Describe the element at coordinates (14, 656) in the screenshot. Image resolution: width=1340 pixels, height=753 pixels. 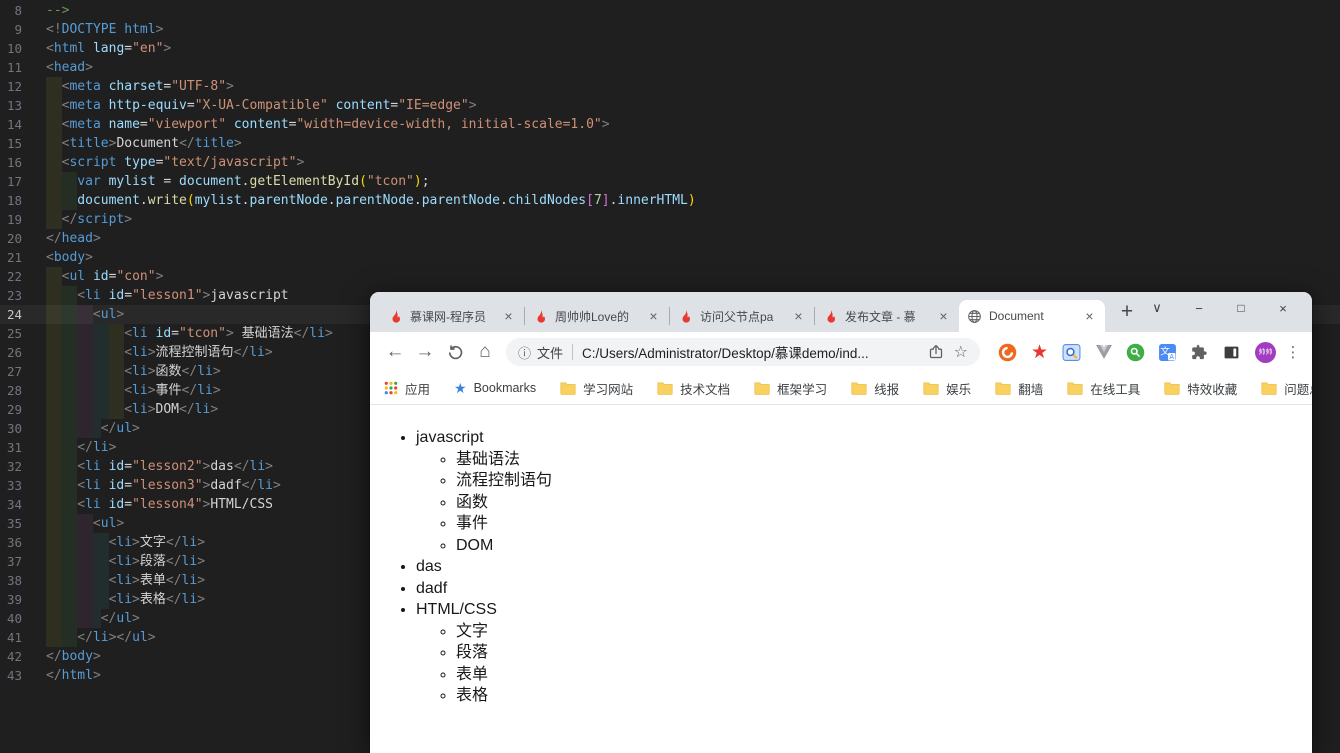
I see `line-number: 42` at that location.